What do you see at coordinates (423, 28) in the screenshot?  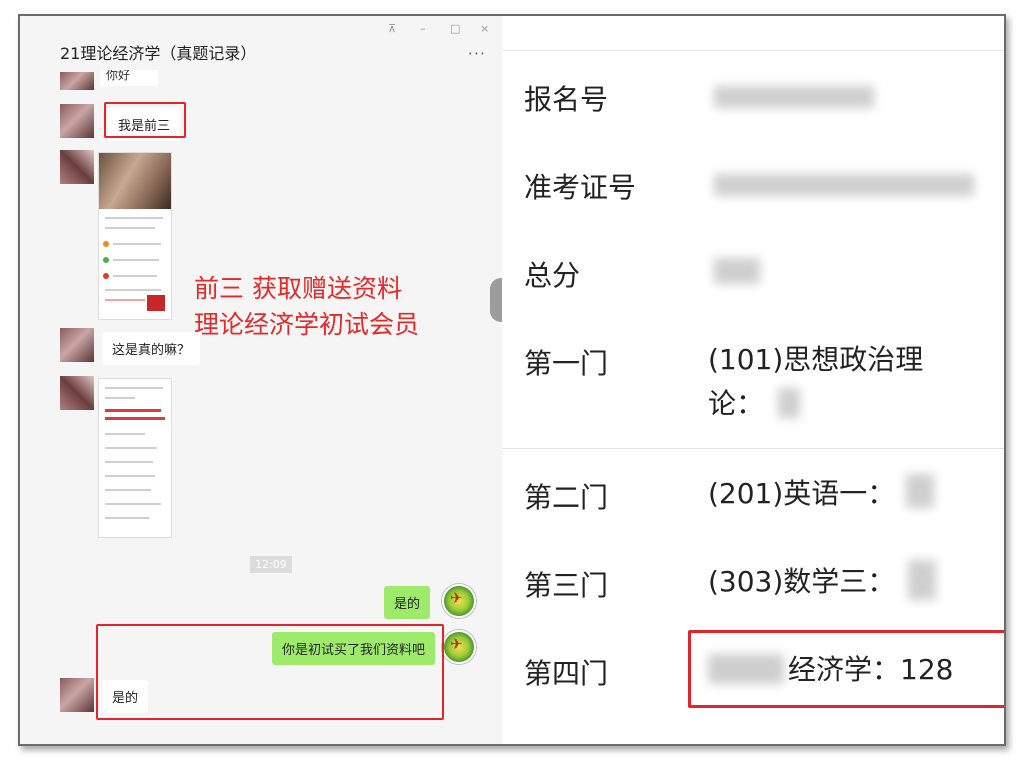 I see `minimize-icon: –` at bounding box center [423, 28].